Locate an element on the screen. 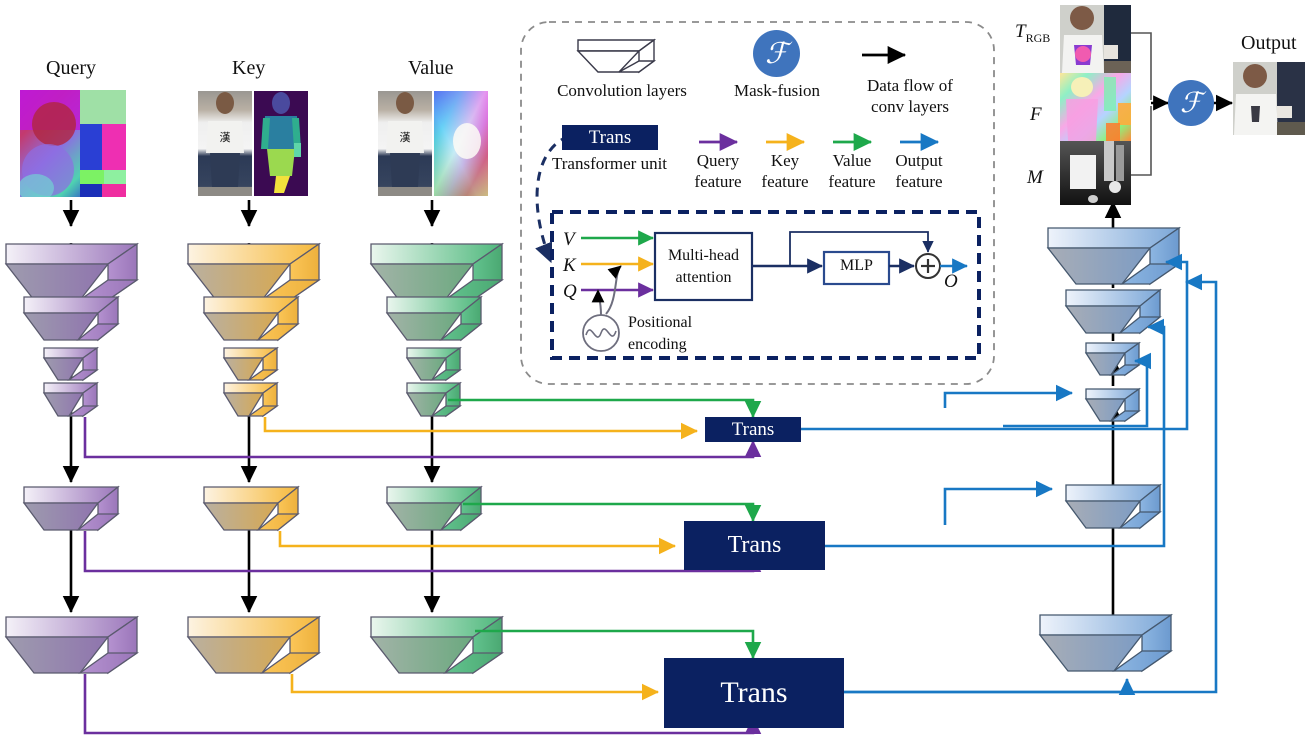  key-column-title: Key is located at coordinates (249, 68).